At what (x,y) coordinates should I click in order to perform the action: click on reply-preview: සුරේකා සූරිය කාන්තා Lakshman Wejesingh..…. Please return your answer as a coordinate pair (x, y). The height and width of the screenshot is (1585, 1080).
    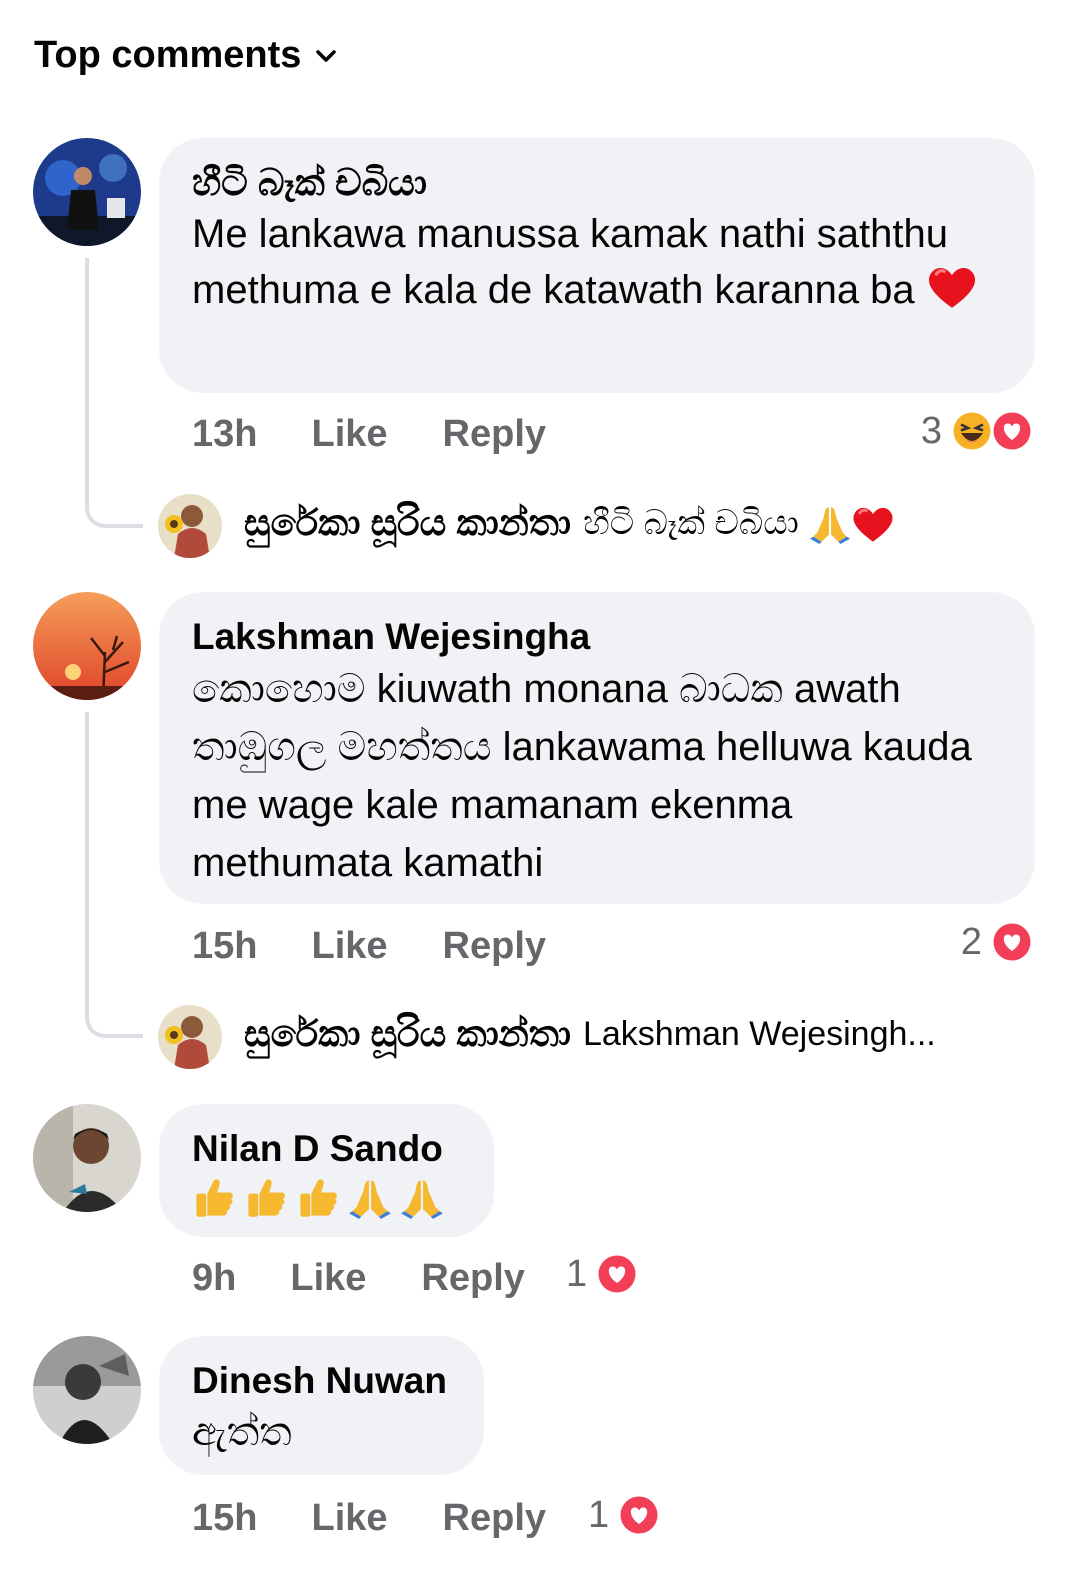
    Looking at the image, I should click on (590, 1034).